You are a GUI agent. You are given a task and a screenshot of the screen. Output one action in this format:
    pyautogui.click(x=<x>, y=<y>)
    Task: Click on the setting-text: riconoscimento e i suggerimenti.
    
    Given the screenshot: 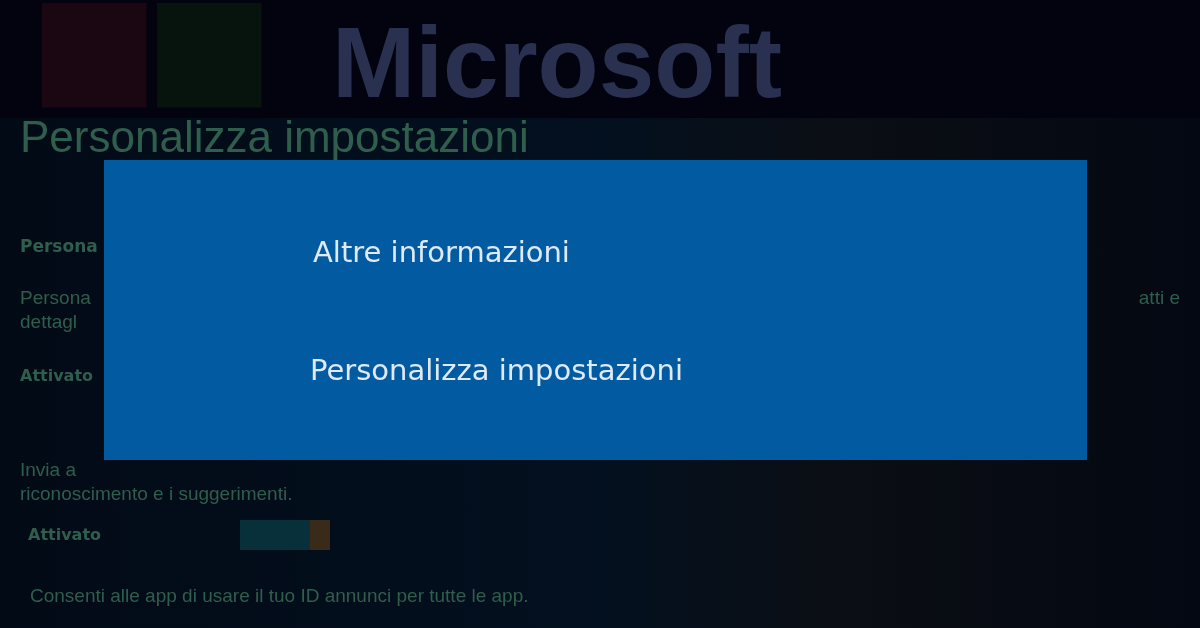 What is the action you would take?
    pyautogui.click(x=156, y=494)
    